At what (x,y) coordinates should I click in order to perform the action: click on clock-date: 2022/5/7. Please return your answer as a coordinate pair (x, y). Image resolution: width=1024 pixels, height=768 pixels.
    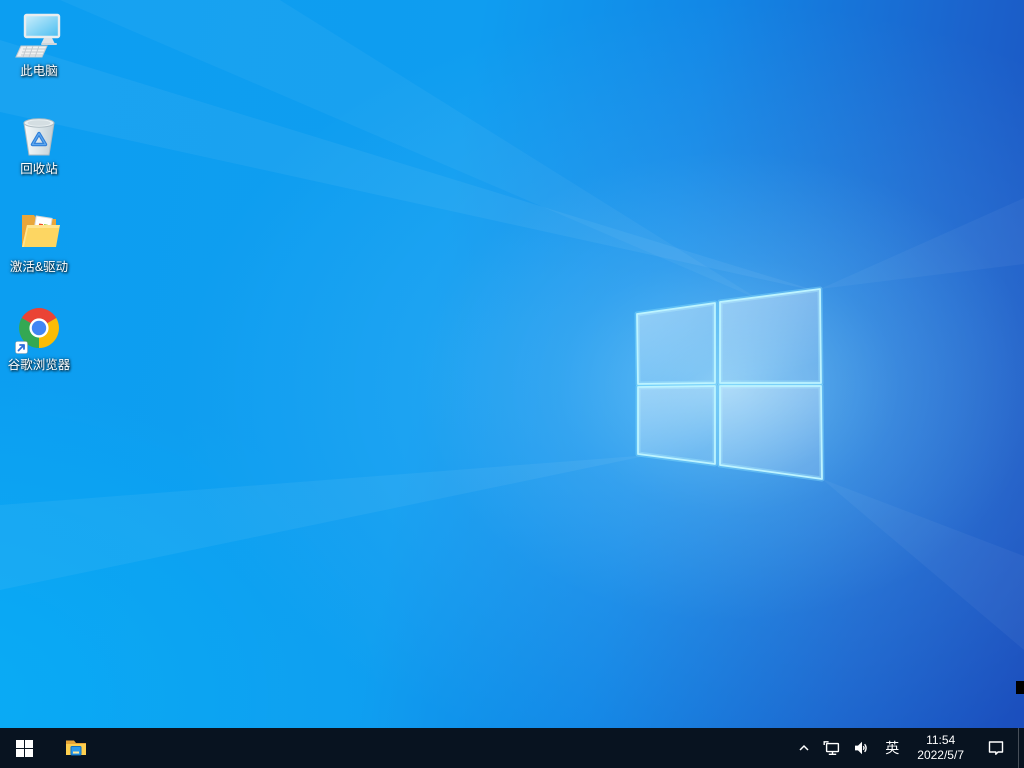
    Looking at the image, I should click on (940, 755).